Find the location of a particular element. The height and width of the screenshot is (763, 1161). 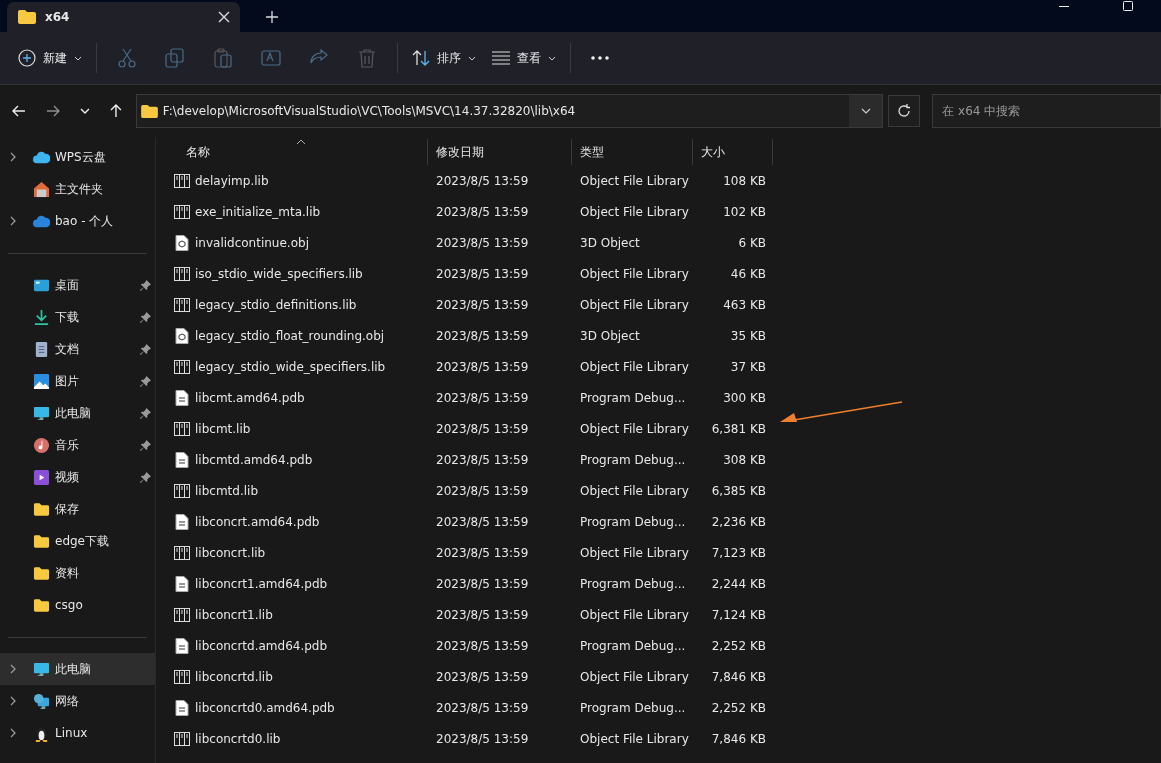

minimize-icon is located at coordinates (1064, 7).